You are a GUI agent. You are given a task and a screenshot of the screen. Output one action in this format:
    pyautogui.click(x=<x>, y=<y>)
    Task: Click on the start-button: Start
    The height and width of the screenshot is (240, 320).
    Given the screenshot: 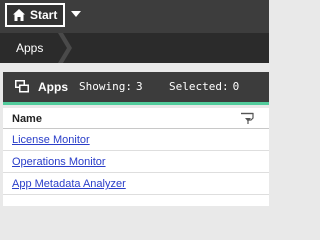 What is the action you would take?
    pyautogui.click(x=35, y=15)
    